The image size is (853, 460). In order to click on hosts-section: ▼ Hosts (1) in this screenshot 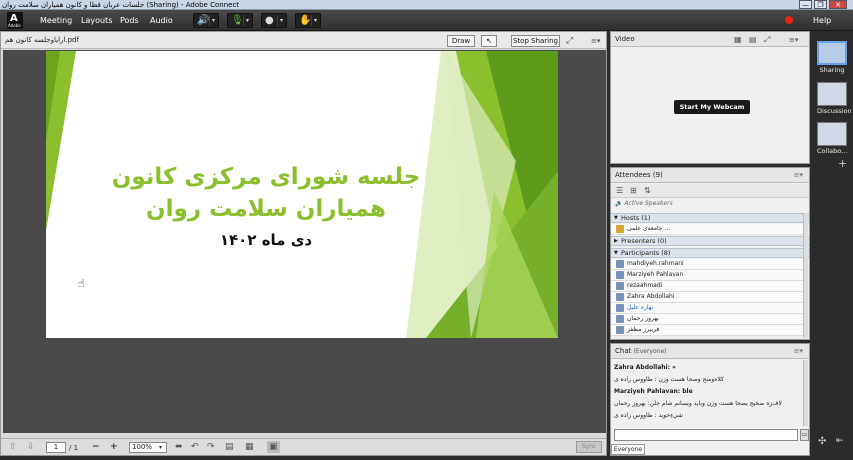, I will do `click(710, 218)`.